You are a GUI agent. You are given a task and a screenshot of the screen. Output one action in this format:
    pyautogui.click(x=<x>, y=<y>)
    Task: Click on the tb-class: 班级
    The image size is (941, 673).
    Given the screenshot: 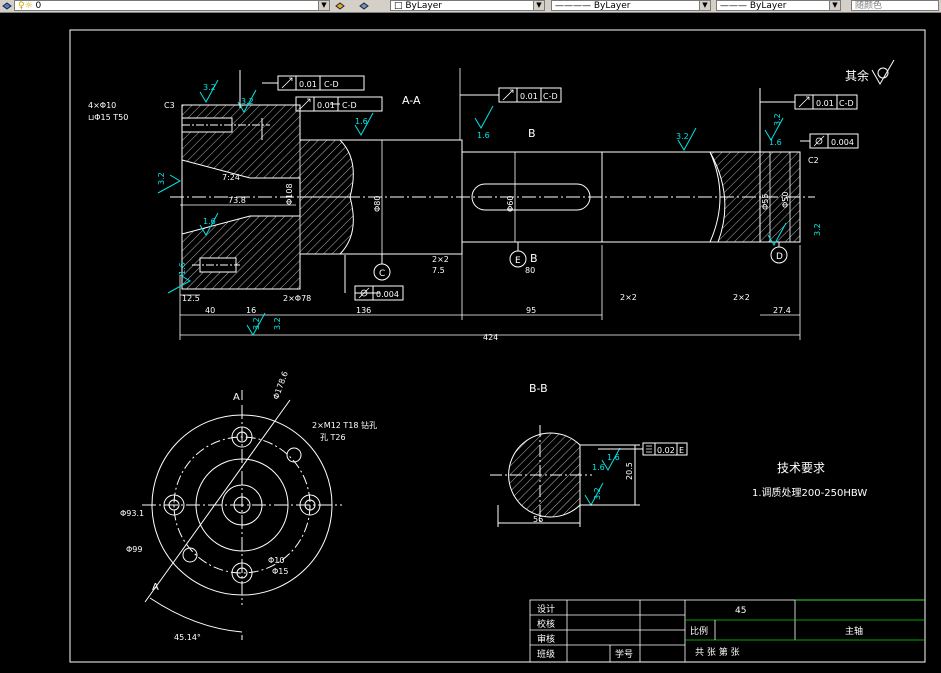 What is the action you would take?
    pyautogui.click(x=546, y=654)
    